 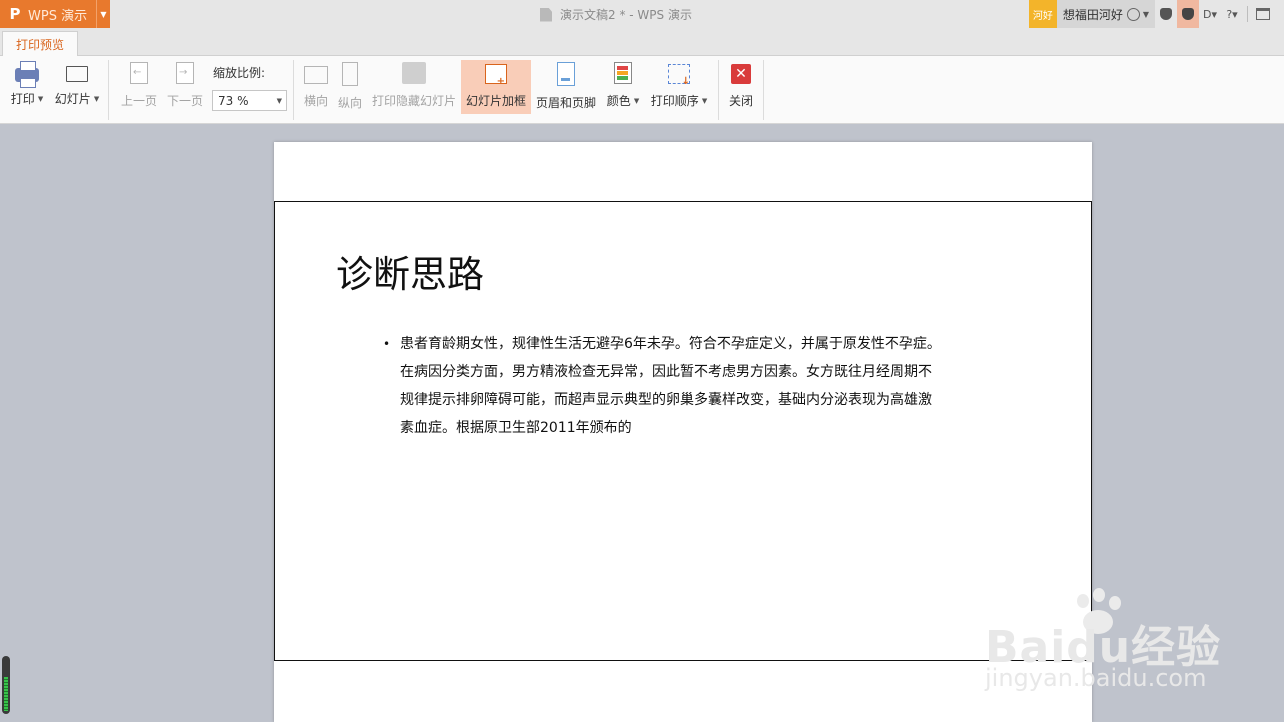 I want to click on slides-label: 幻灯片, so click(x=72, y=99).